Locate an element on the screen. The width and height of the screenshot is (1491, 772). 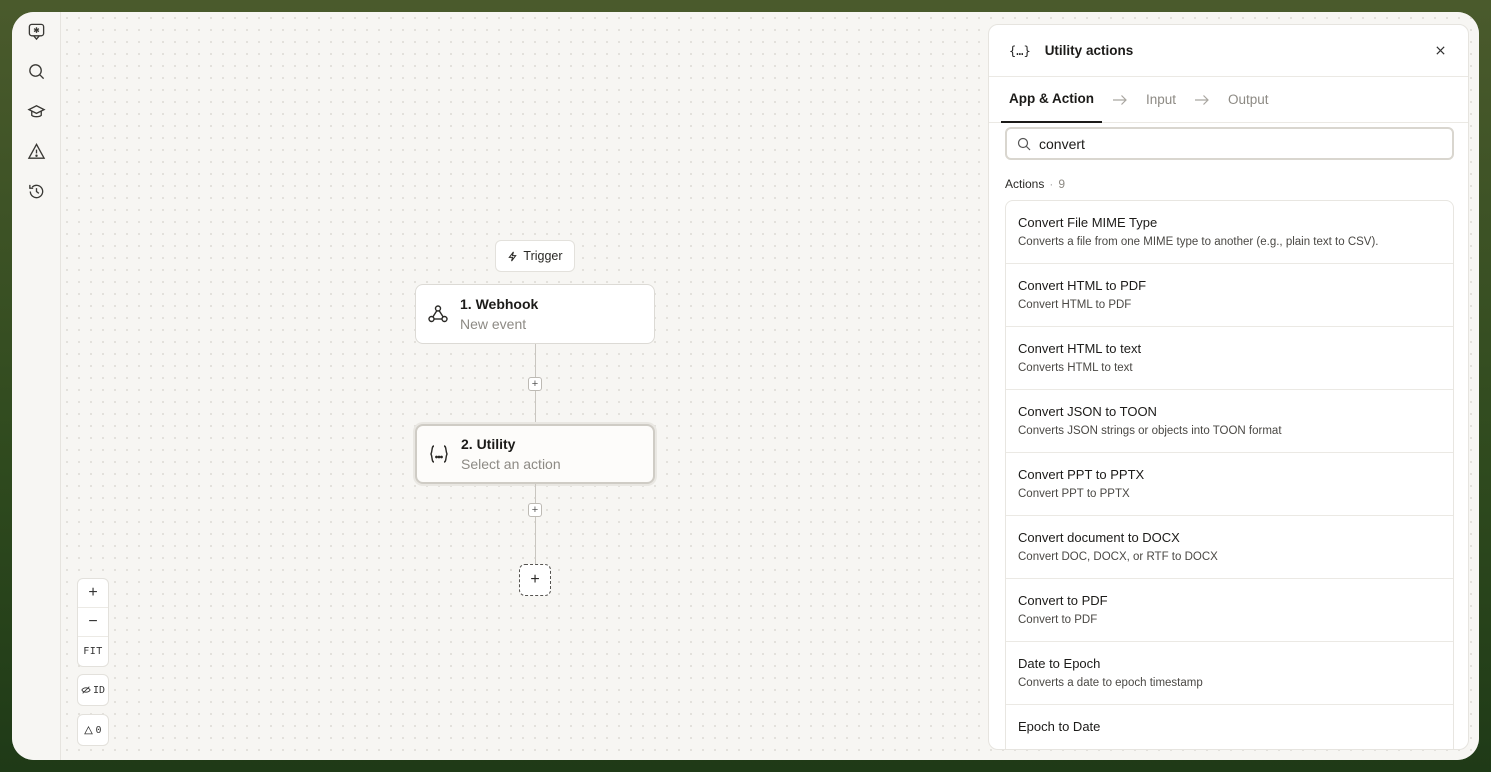
item-title: Convert JSON to TOON is located at coordinates (1087, 411).